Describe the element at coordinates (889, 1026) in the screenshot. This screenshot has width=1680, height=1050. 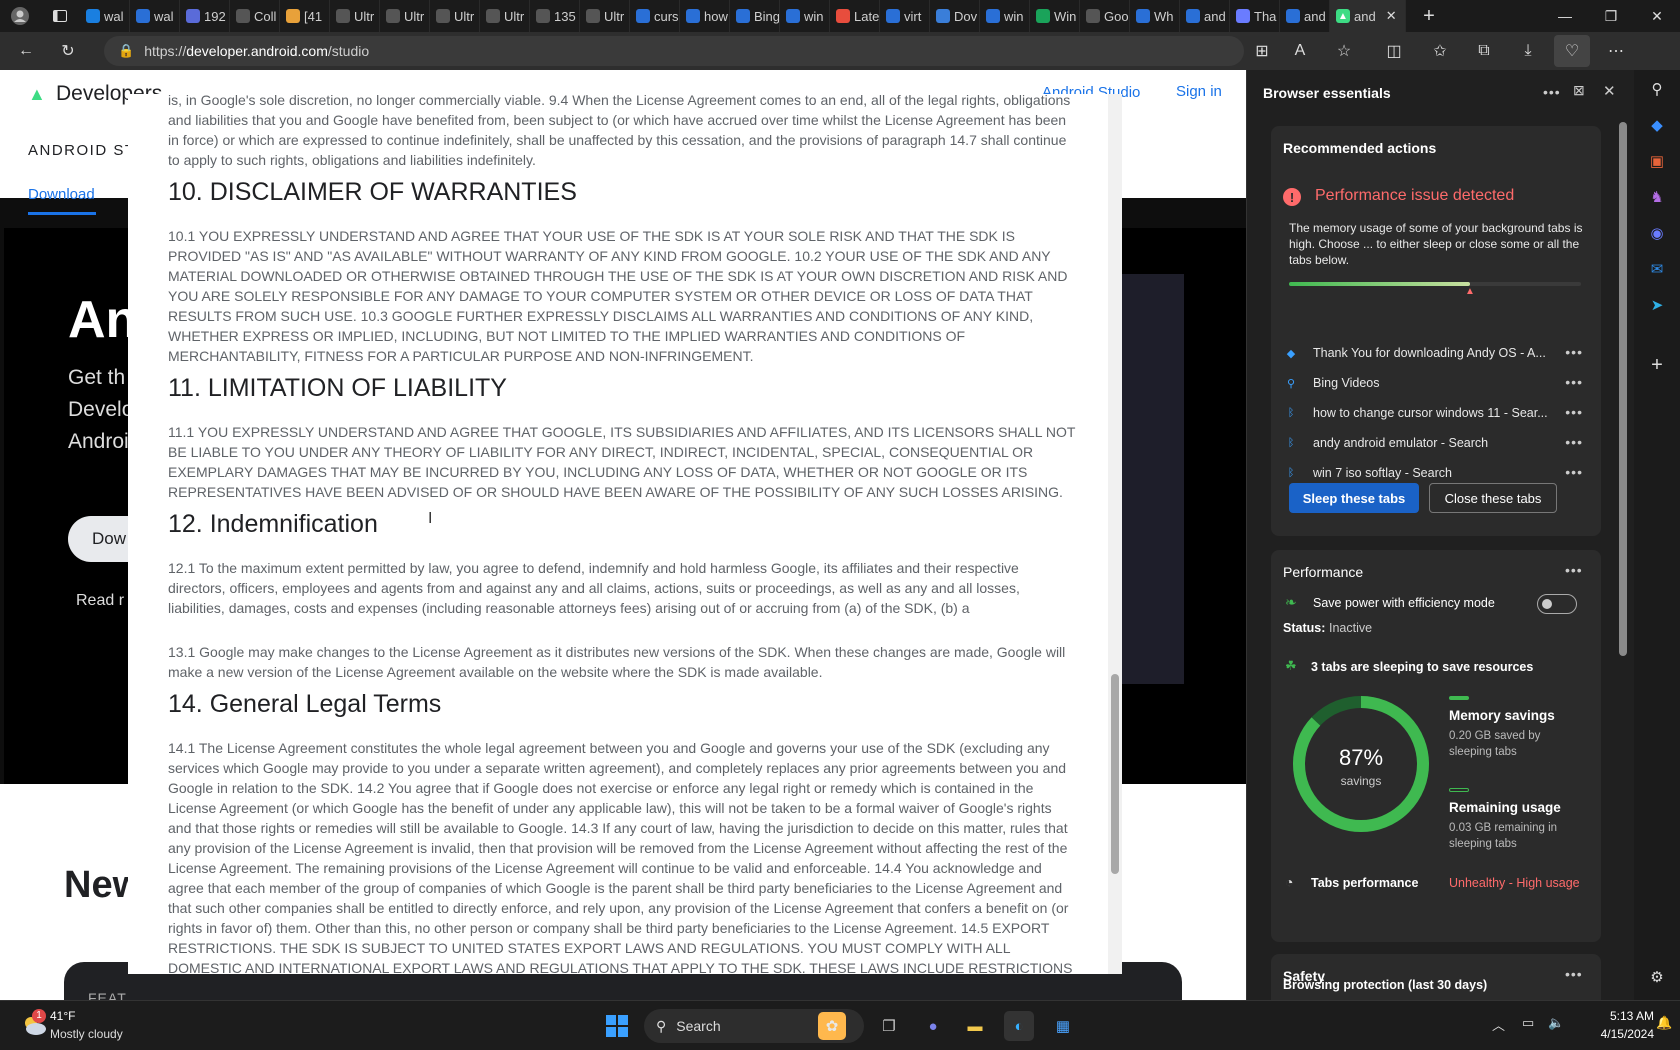
I see `task-view-icon: ❐` at that location.